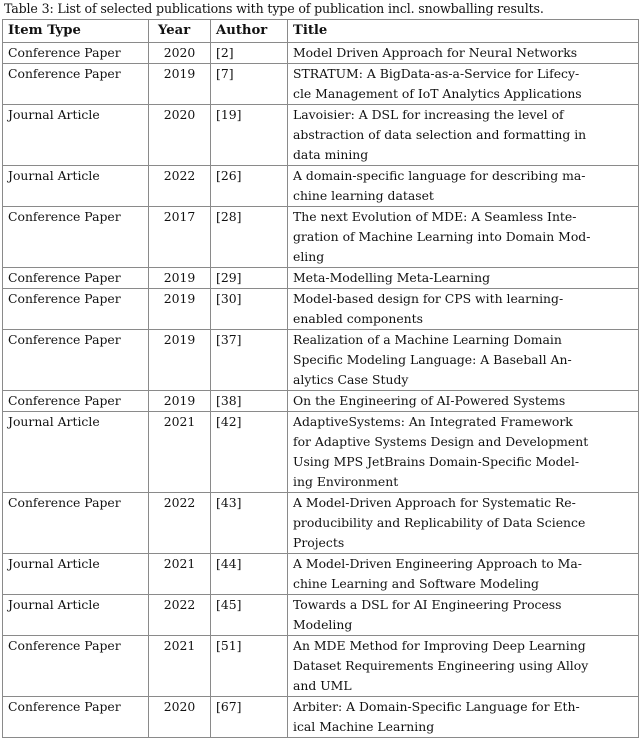 This screenshot has height=738, width=640. I want to click on cell-title: On the Engineering of AI-Powered Systems, so click(463, 401).